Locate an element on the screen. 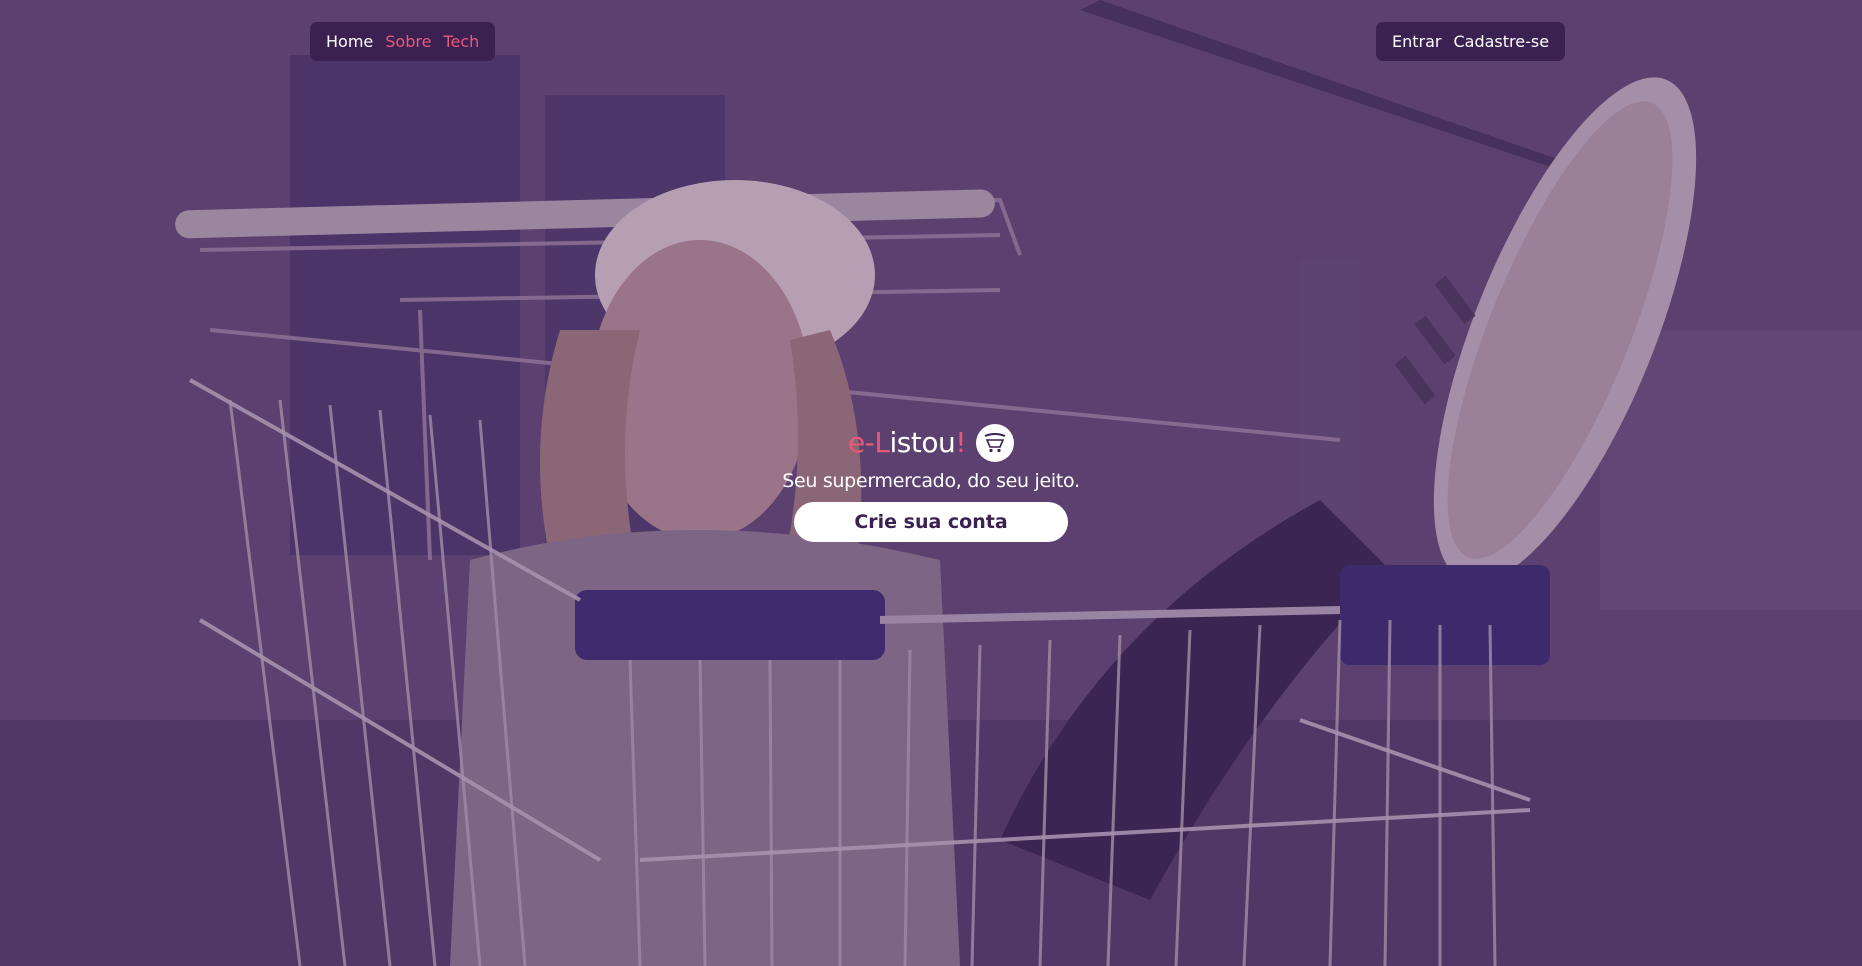  main-nav: Home Sobre Tech is located at coordinates (403, 41).